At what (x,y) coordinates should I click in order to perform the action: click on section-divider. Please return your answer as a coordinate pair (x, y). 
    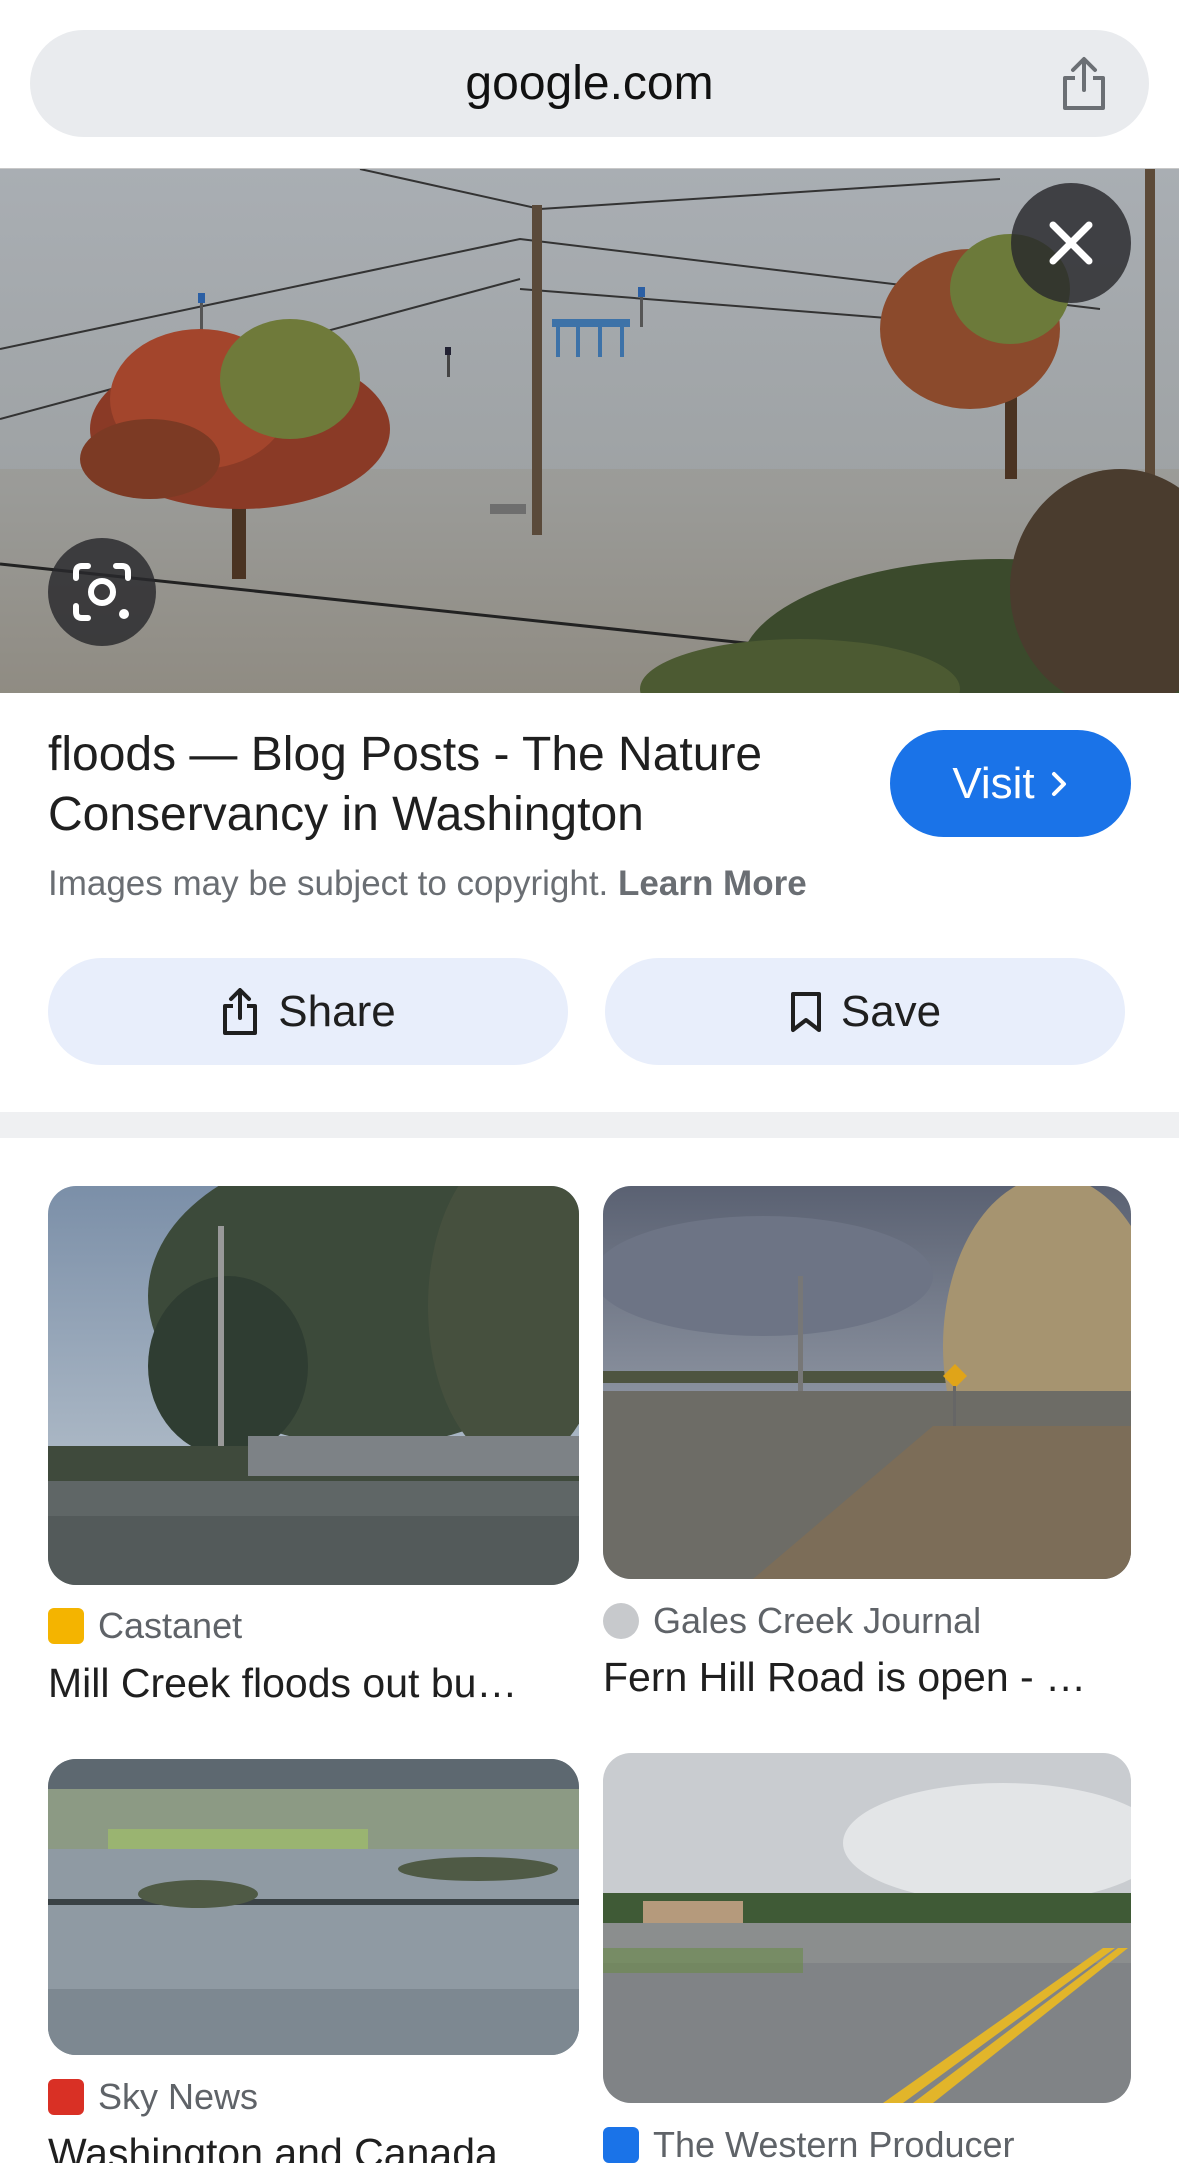
    Looking at the image, I should click on (589, 1125).